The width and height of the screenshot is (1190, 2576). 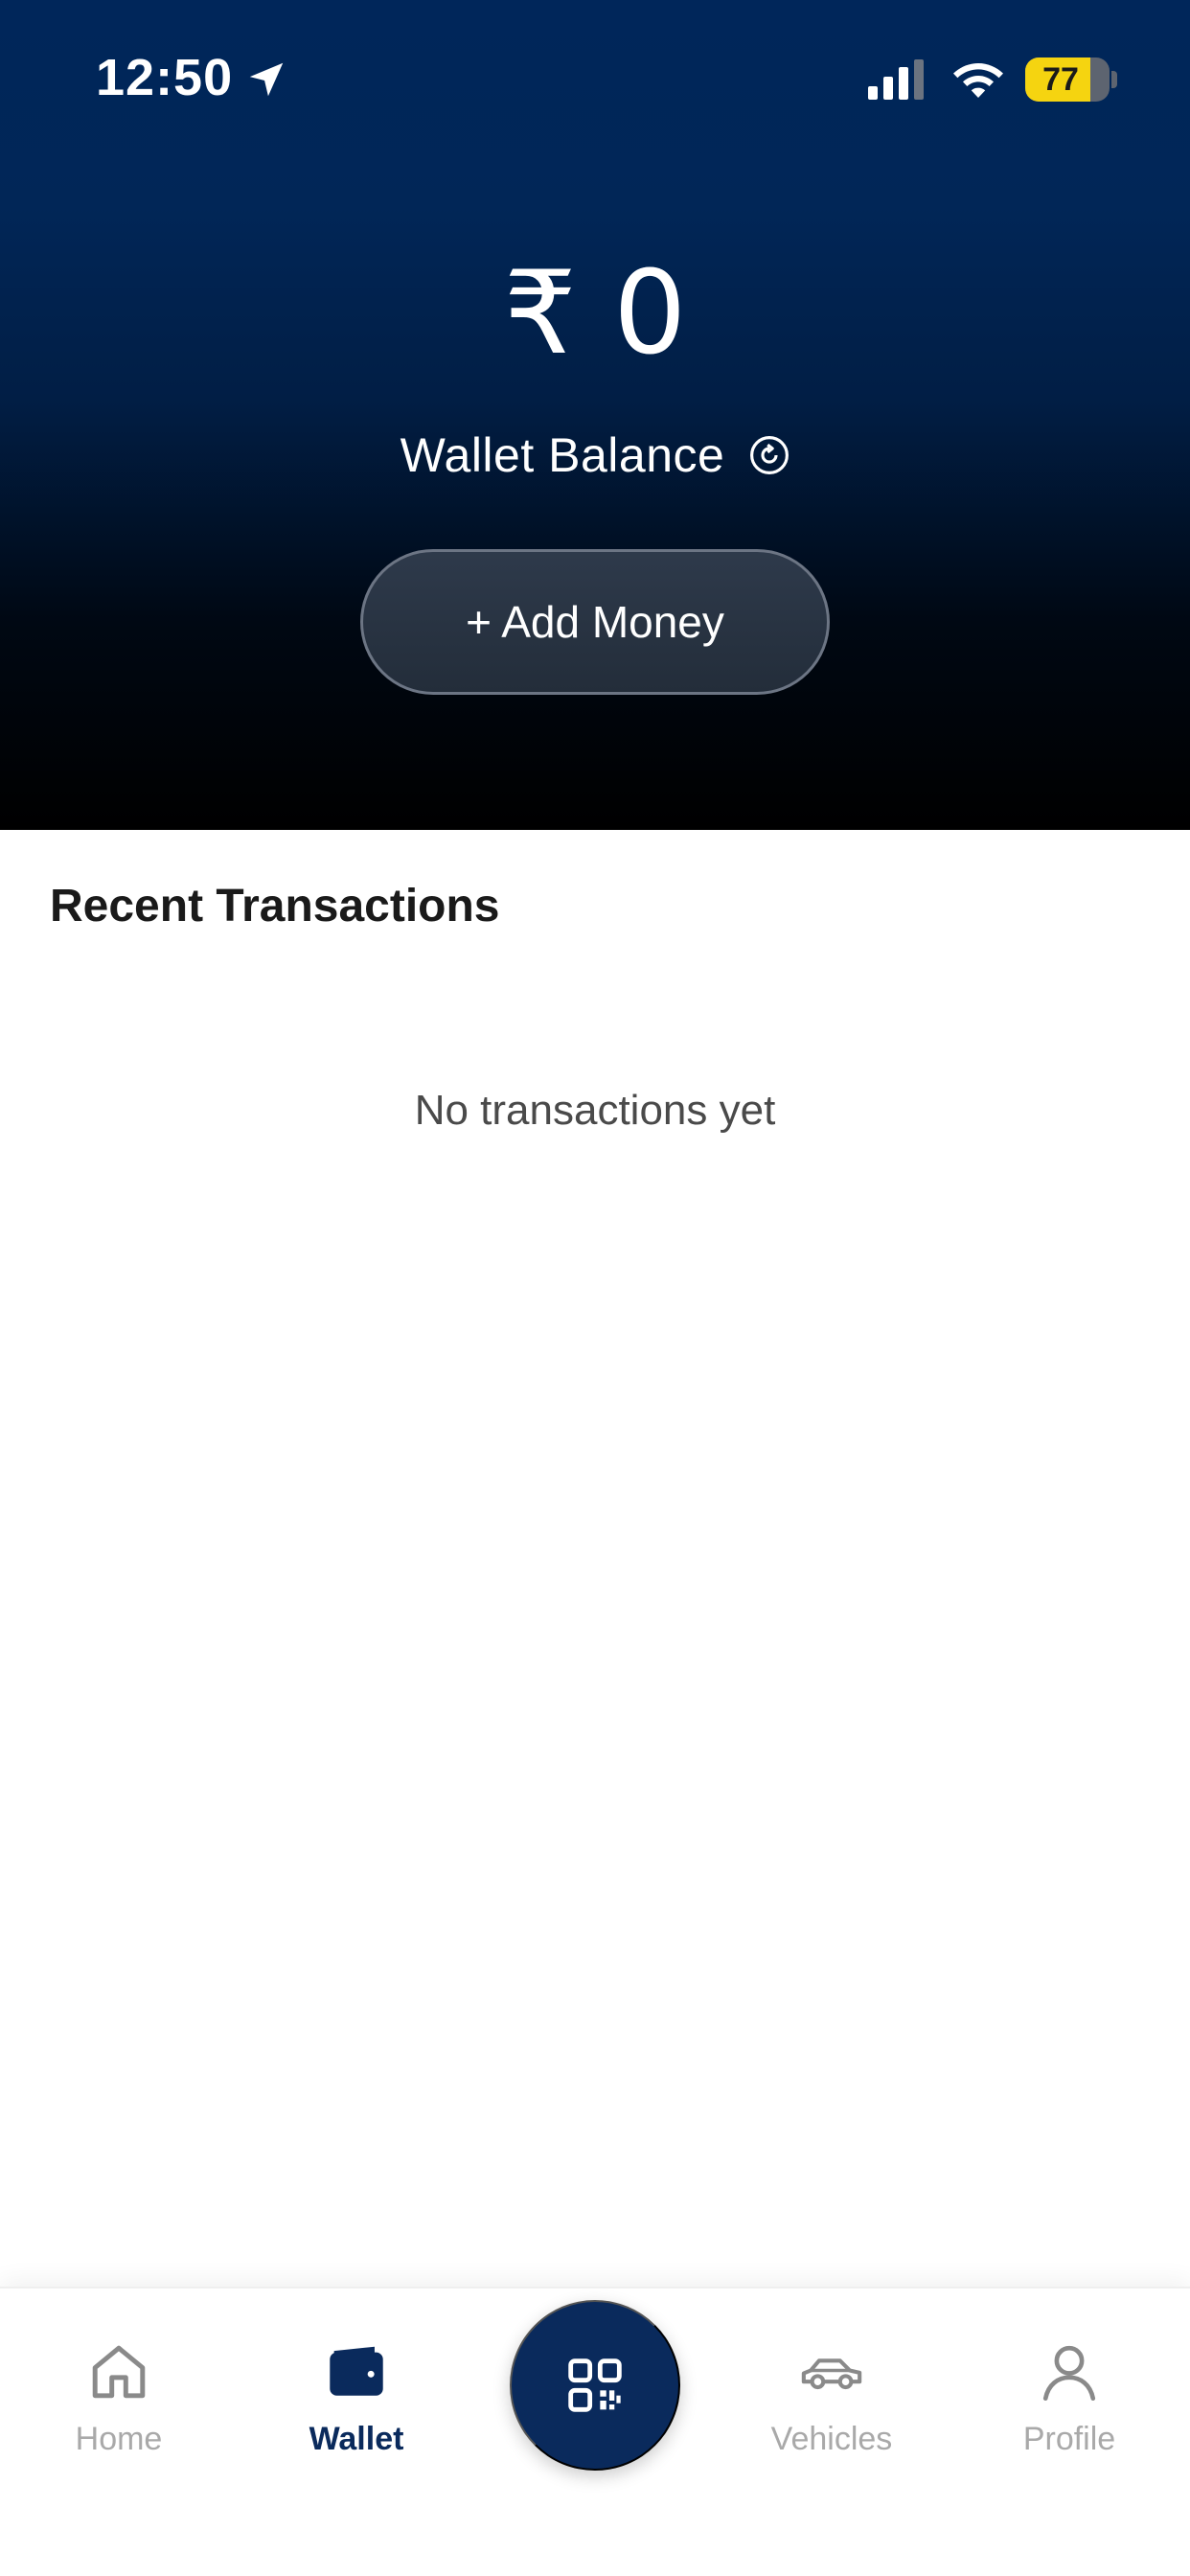 I want to click on nav-item-vehicles: Vehicles, so click(x=832, y=2393).